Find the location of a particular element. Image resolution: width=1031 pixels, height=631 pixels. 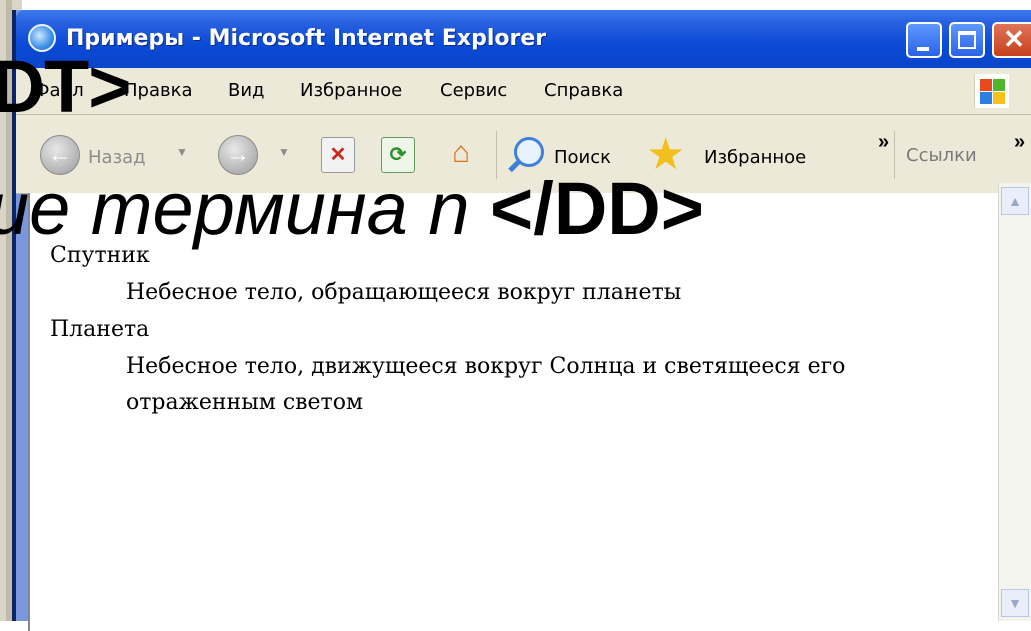

menu-bar: Файл Правка Вид Избранное Сервис Справка is located at coordinates (523, 91).